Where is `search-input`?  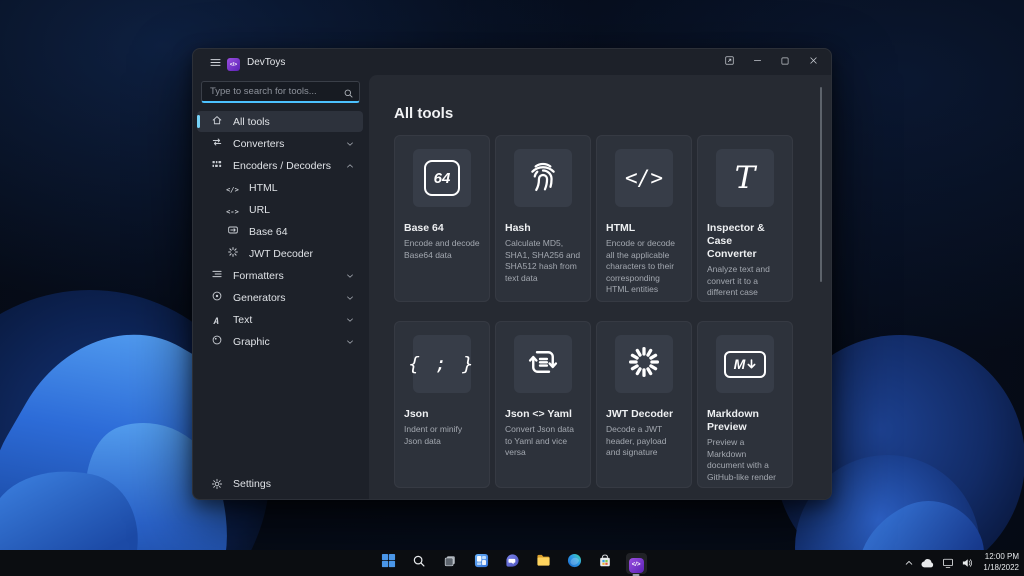
search-input is located at coordinates (280, 92).